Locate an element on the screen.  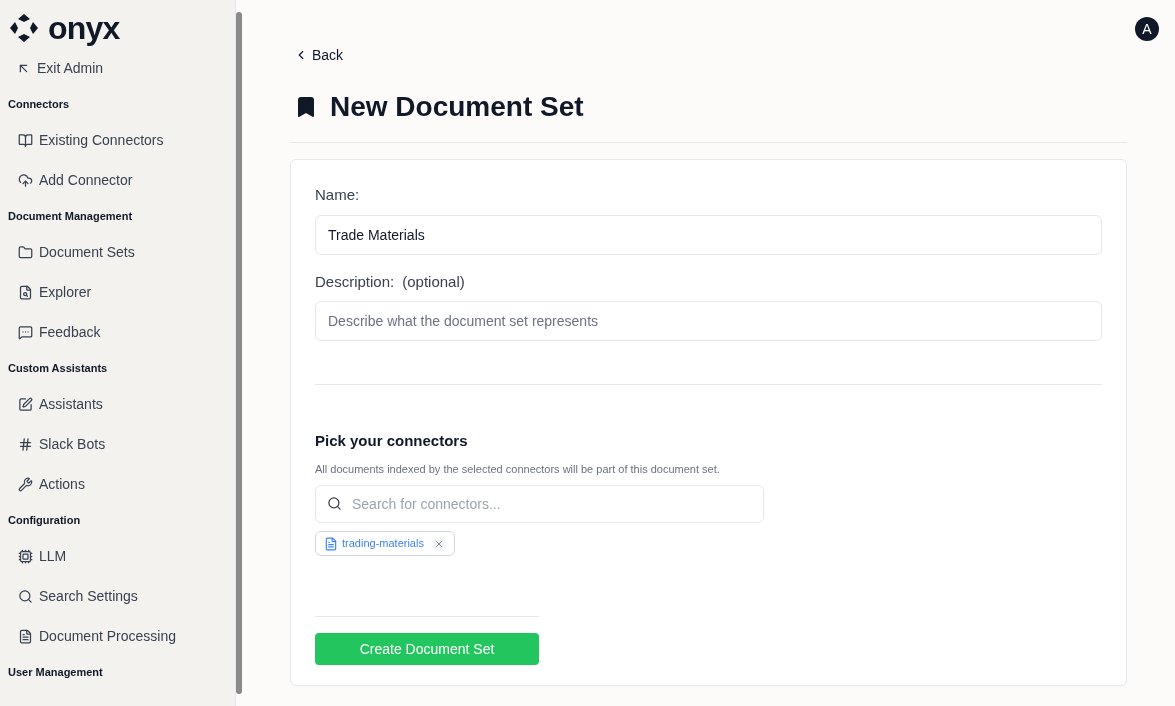
sidebar-item: Actions is located at coordinates (121, 484).